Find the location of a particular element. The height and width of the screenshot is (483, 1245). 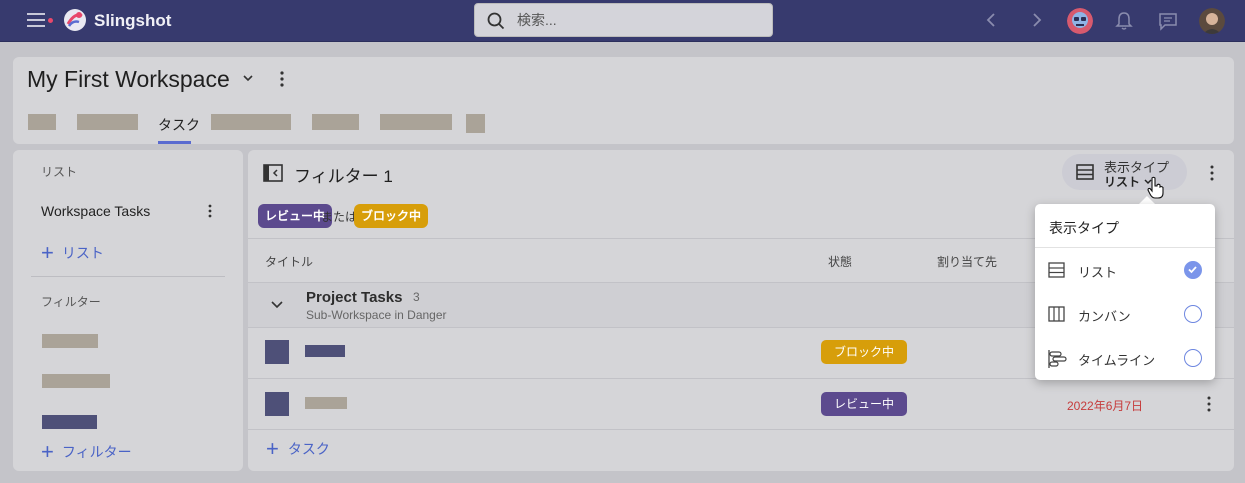

add-task-label: タスク is located at coordinates (308, 449).